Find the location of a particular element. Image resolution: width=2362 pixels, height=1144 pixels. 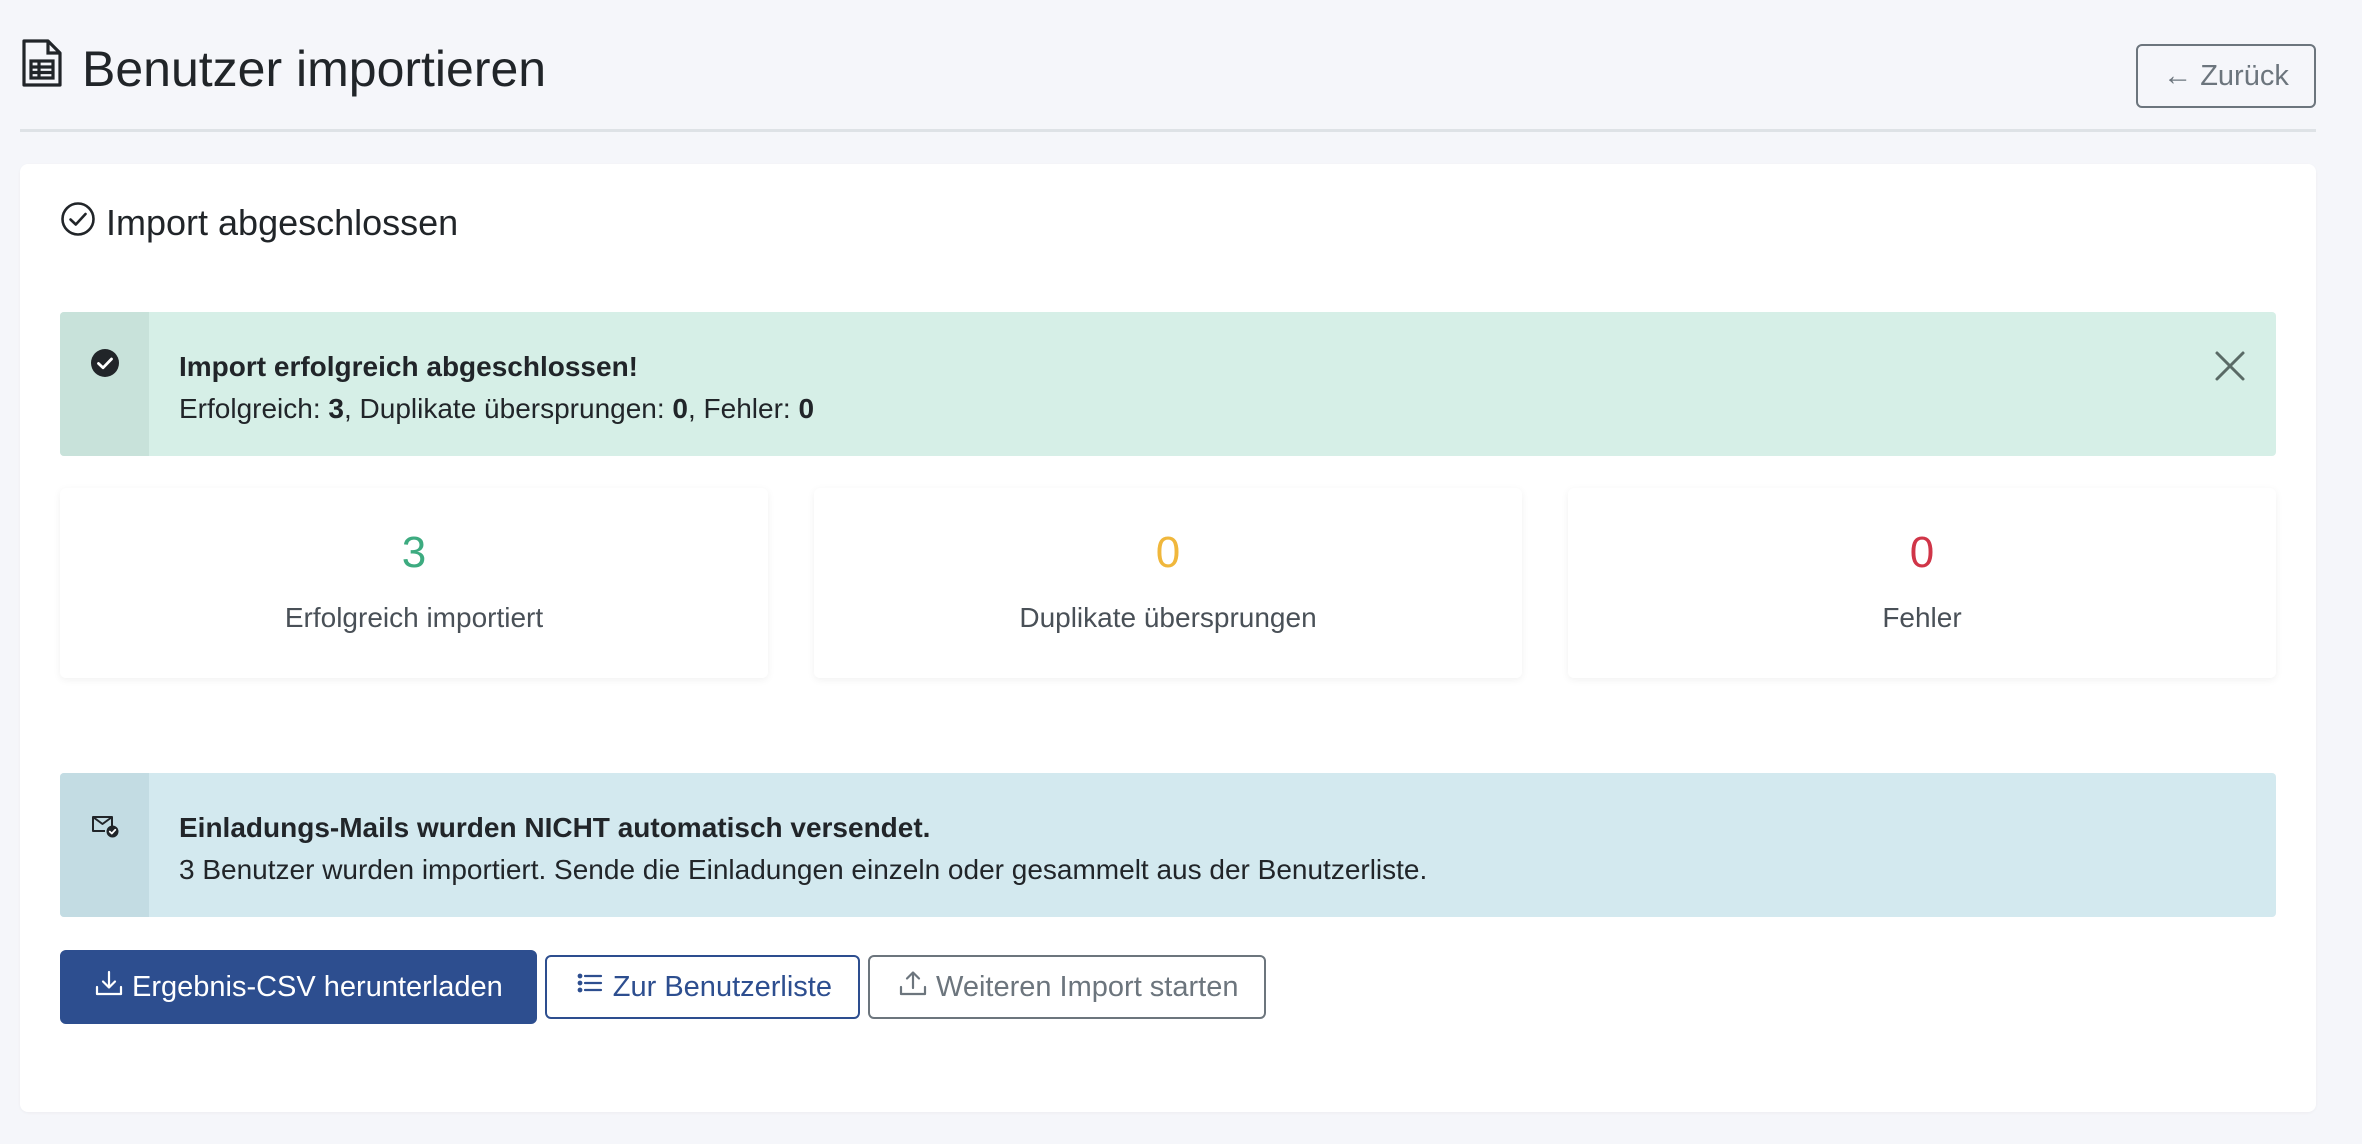

download-icon is located at coordinates (109, 987).